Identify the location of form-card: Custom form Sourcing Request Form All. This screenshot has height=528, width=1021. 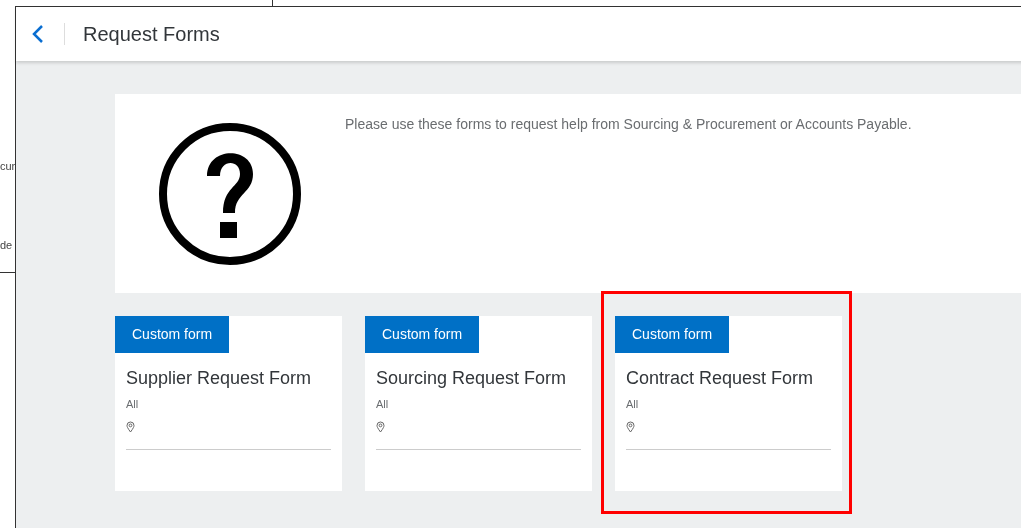
(478, 403).